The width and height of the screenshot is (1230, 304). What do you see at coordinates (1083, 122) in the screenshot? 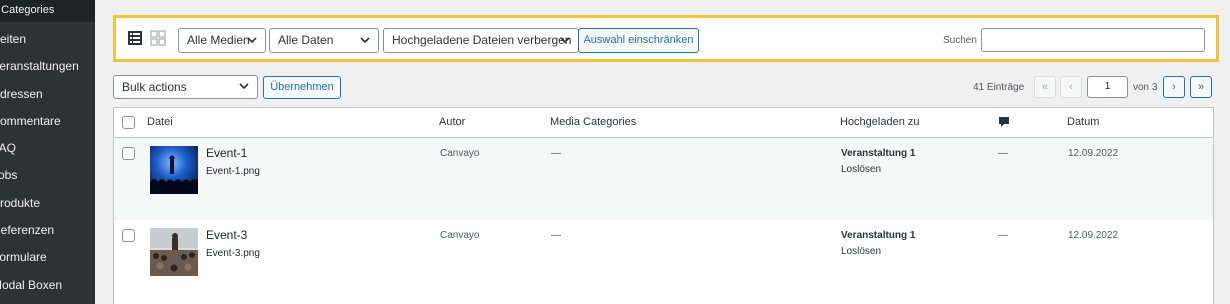
I see `column-date: Datum` at bounding box center [1083, 122].